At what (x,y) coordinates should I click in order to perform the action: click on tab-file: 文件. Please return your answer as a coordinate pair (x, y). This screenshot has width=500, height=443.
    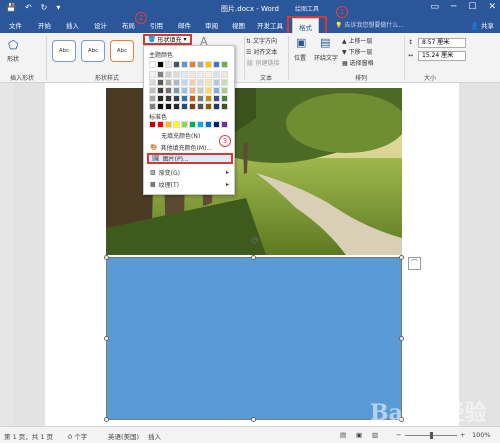
    Looking at the image, I should click on (15, 25).